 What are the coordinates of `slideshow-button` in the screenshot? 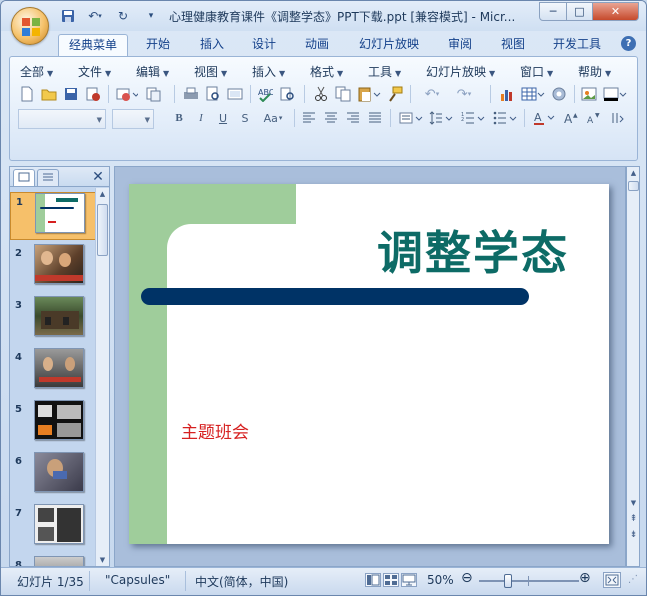 It's located at (409, 580).